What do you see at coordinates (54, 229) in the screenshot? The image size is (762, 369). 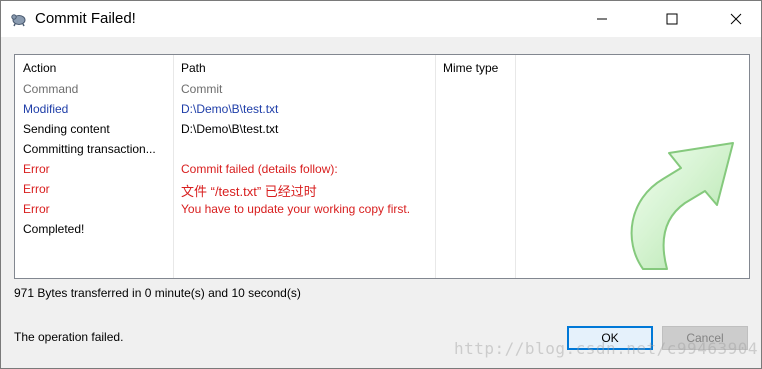 I see `action-cell: Completed!` at bounding box center [54, 229].